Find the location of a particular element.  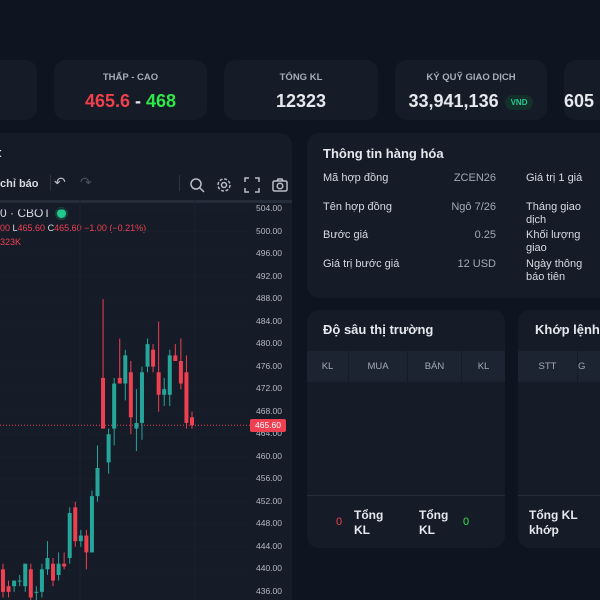

price-axis-label: 480.00 is located at coordinates (269, 343).